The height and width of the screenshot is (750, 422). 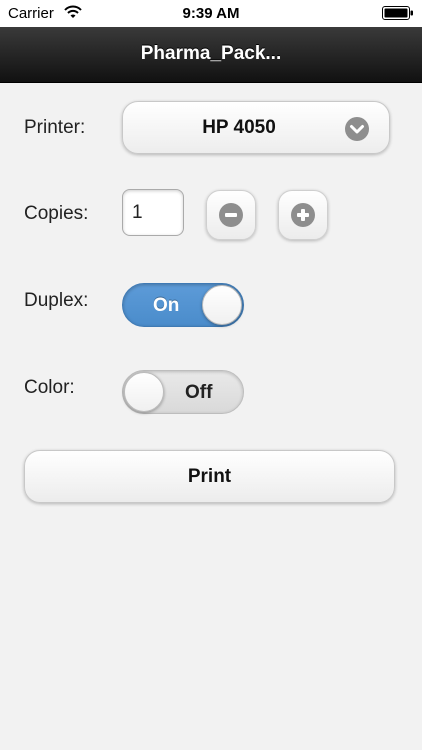 I want to click on printer-select: HP 4050, so click(x=256, y=127).